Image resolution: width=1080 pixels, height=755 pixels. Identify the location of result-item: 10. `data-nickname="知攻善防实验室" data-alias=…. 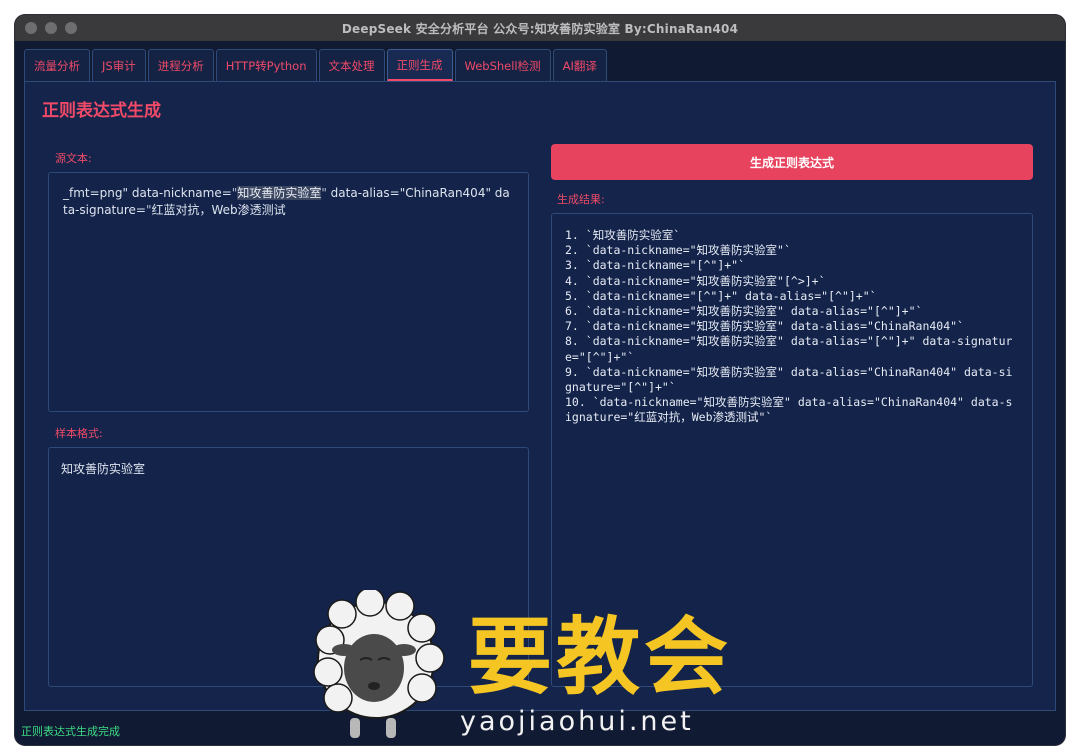
(789, 410).